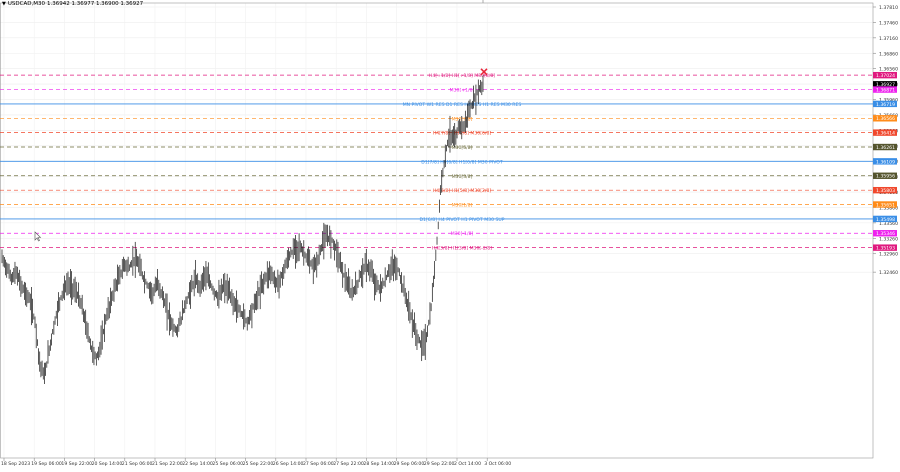  What do you see at coordinates (467, 464) in the screenshot?
I see `x-tick-label: 2 Oct 14:00` at bounding box center [467, 464].